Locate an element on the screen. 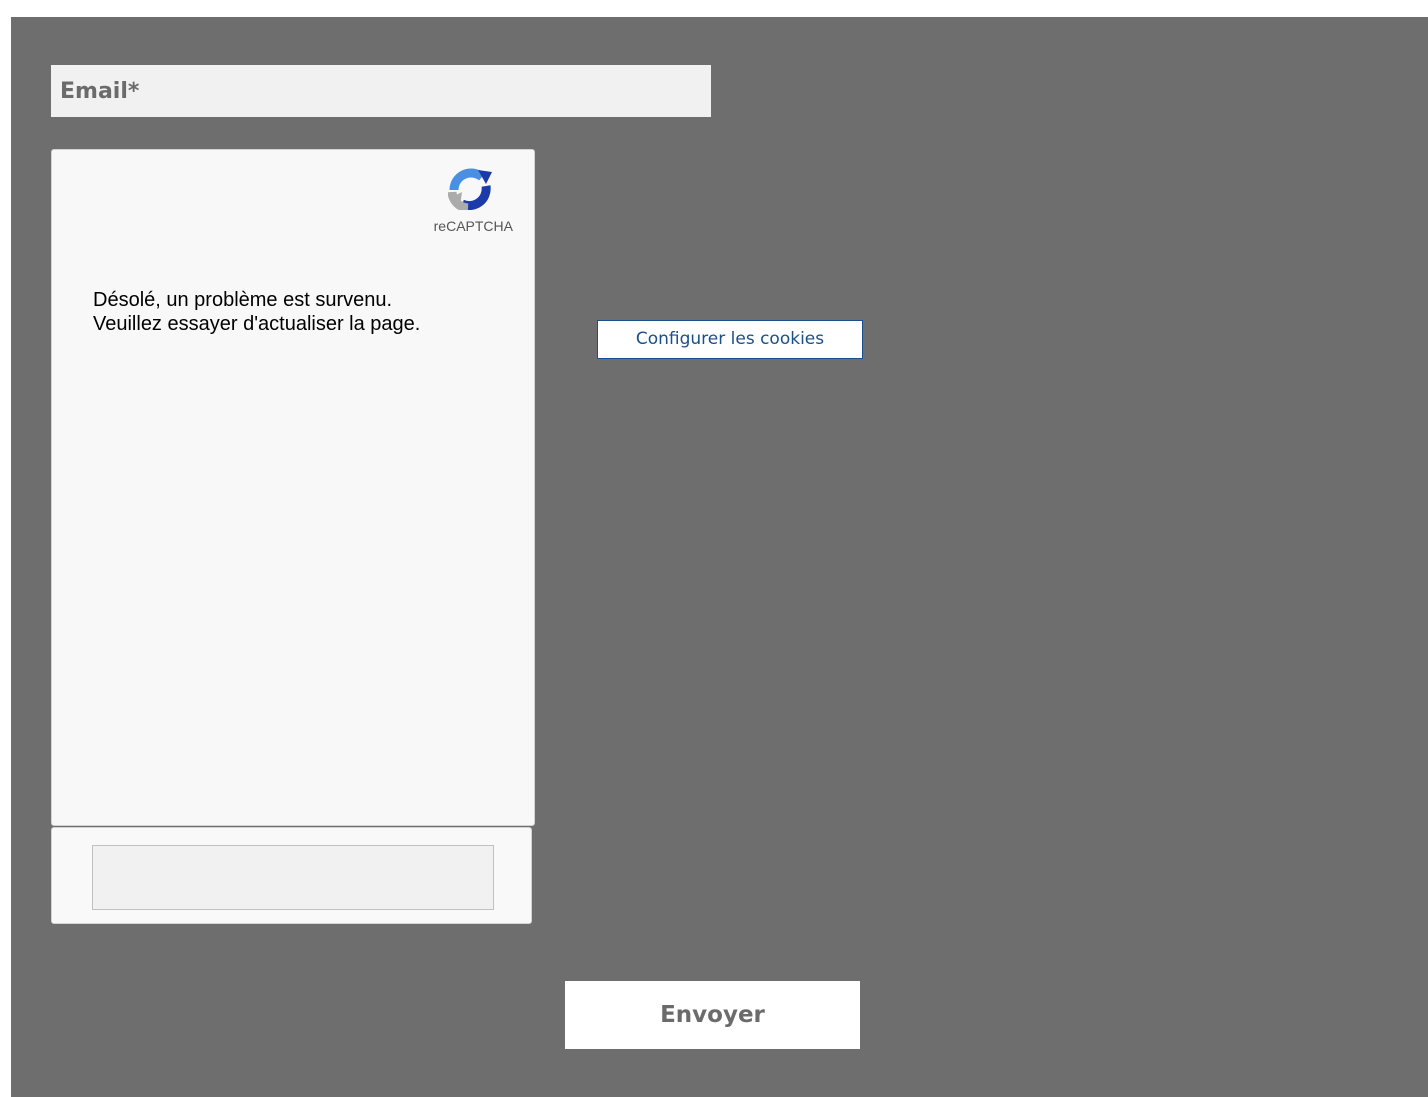  recaptcha-brand-label: reCAPTCHA is located at coordinates (473, 226).